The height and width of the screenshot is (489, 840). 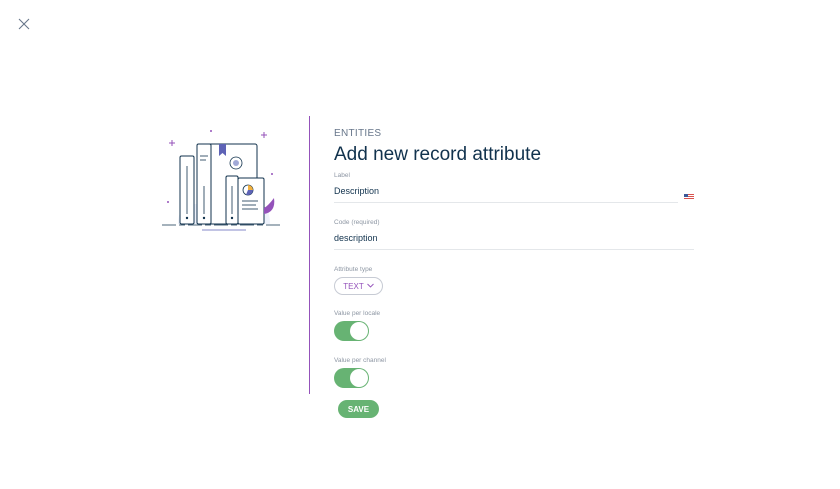 What do you see at coordinates (514, 372) in the screenshot?
I see `value-per-channel-field: Value per channel` at bounding box center [514, 372].